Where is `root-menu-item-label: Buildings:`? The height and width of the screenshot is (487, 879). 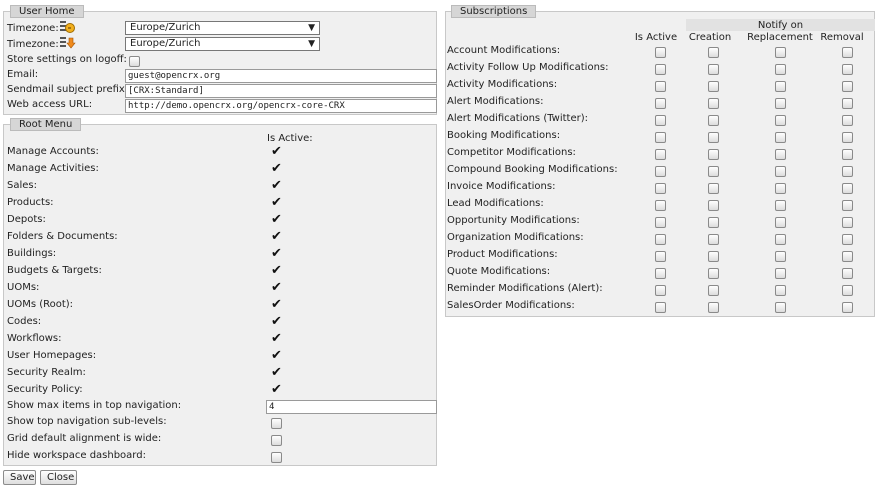 root-menu-item-label: Buildings: is located at coordinates (32, 253).